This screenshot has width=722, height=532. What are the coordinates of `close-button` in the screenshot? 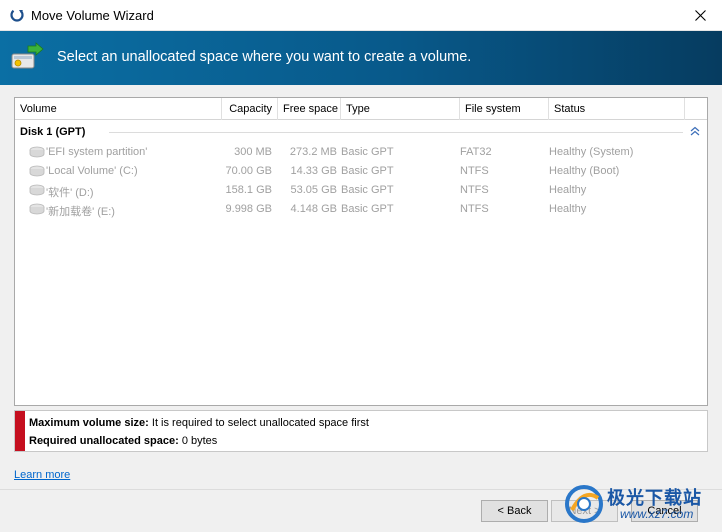 It's located at (700, 15).